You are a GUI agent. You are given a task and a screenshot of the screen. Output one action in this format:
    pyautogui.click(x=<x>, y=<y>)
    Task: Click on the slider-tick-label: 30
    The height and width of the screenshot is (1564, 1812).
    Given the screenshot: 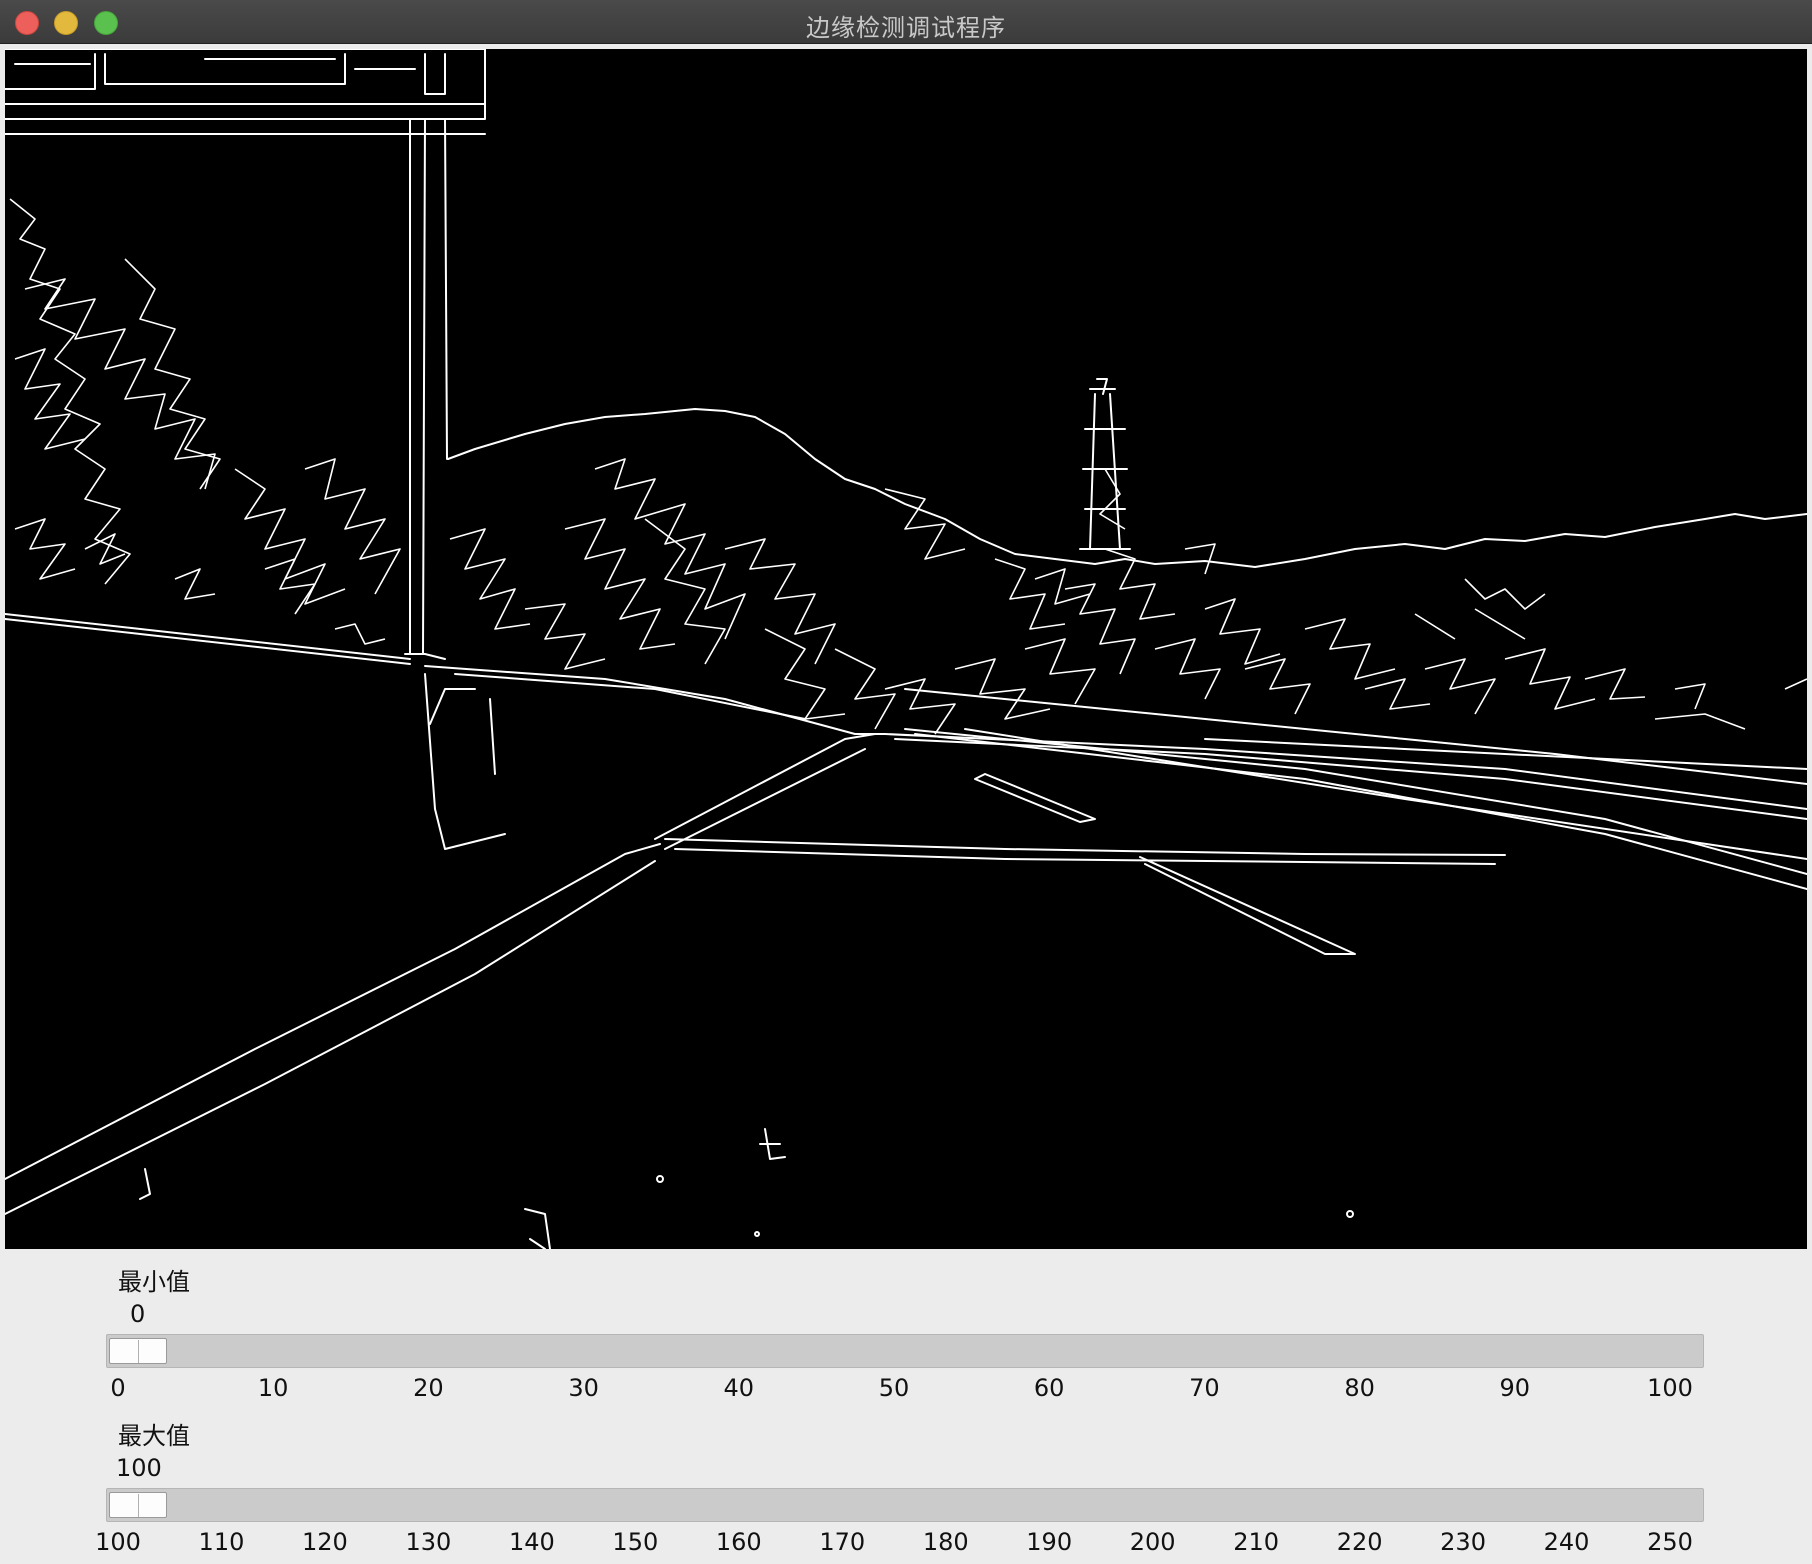 What is the action you would take?
    pyautogui.click(x=583, y=1388)
    